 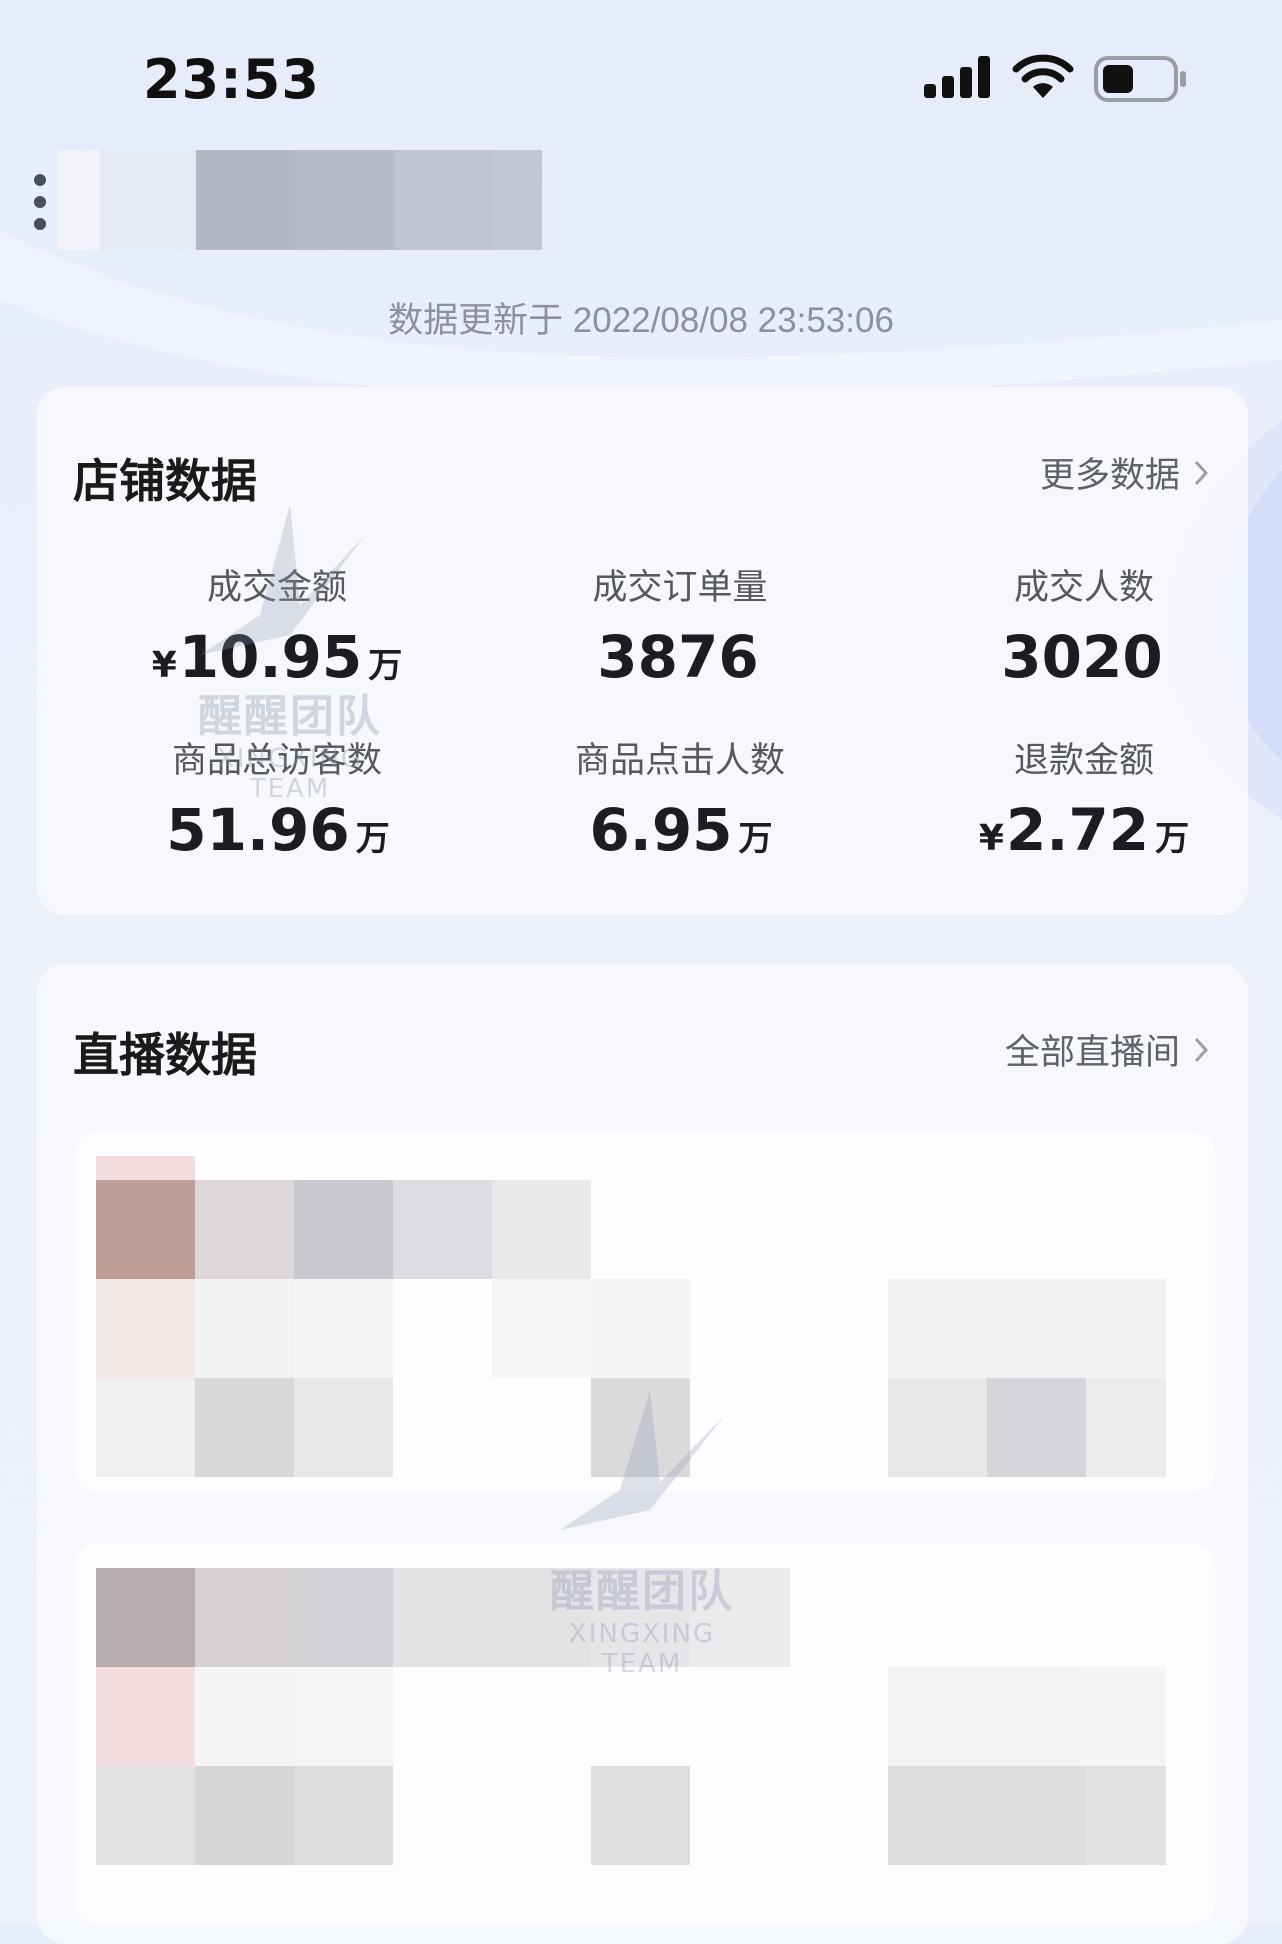 What do you see at coordinates (680, 588) in the screenshot?
I see `metric-label: 成交订单量` at bounding box center [680, 588].